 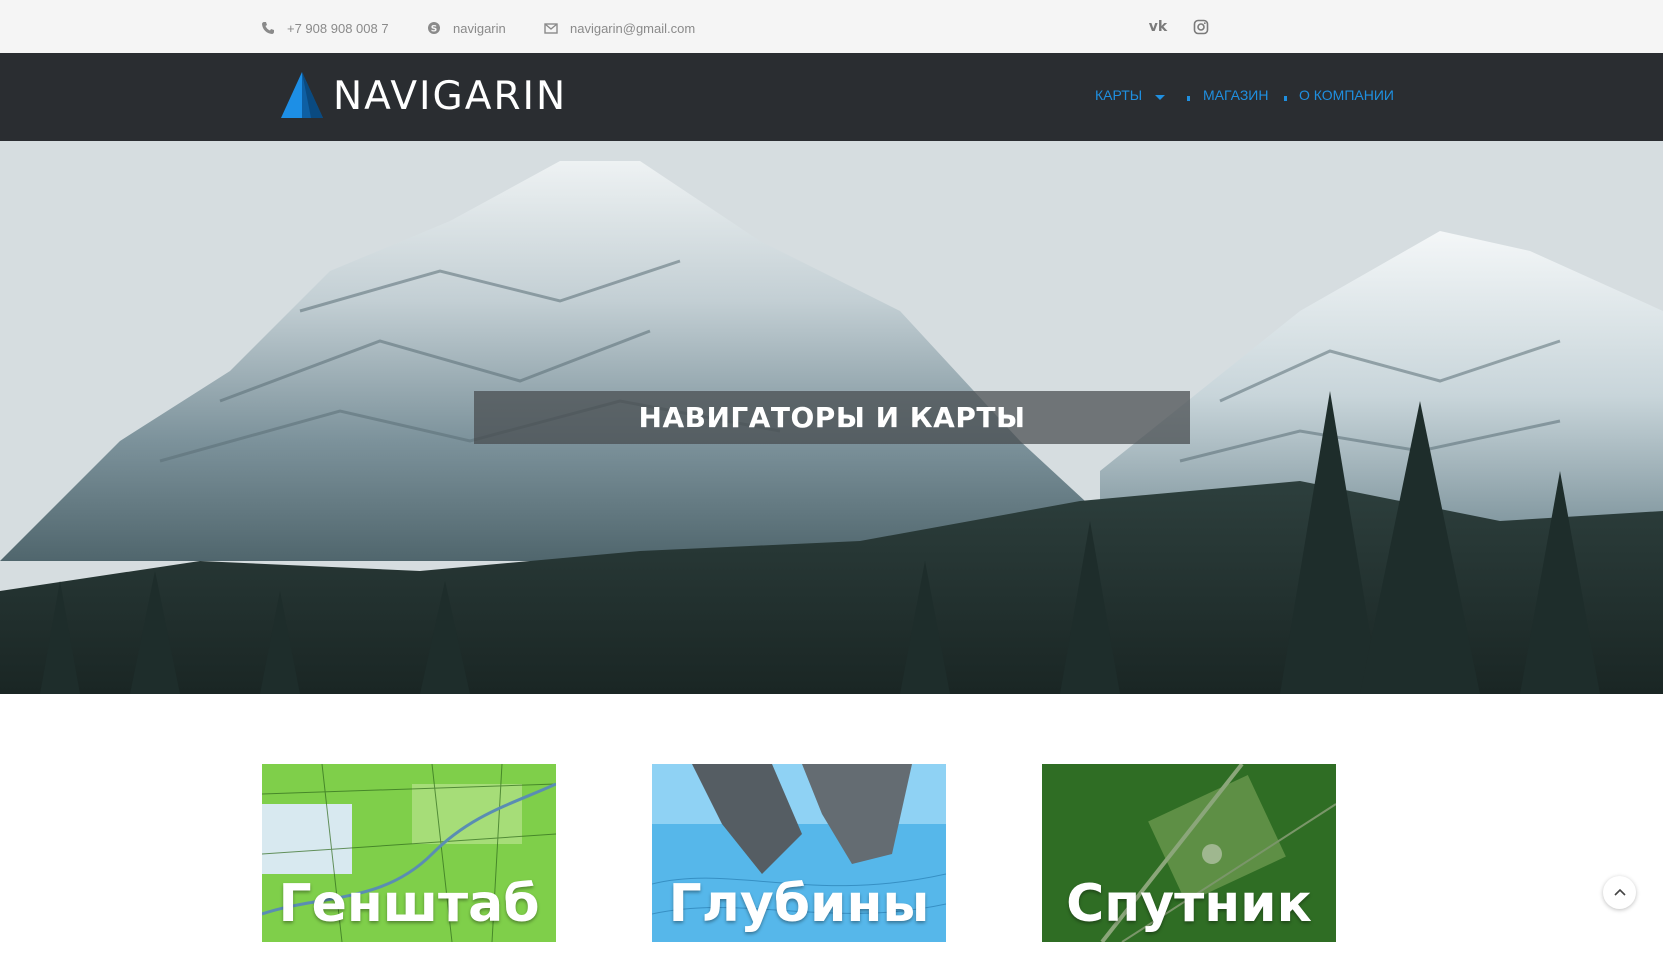 I want to click on hero-title-box: НАВИГАТОРЫ И КАРТЫ, so click(x=832, y=417).